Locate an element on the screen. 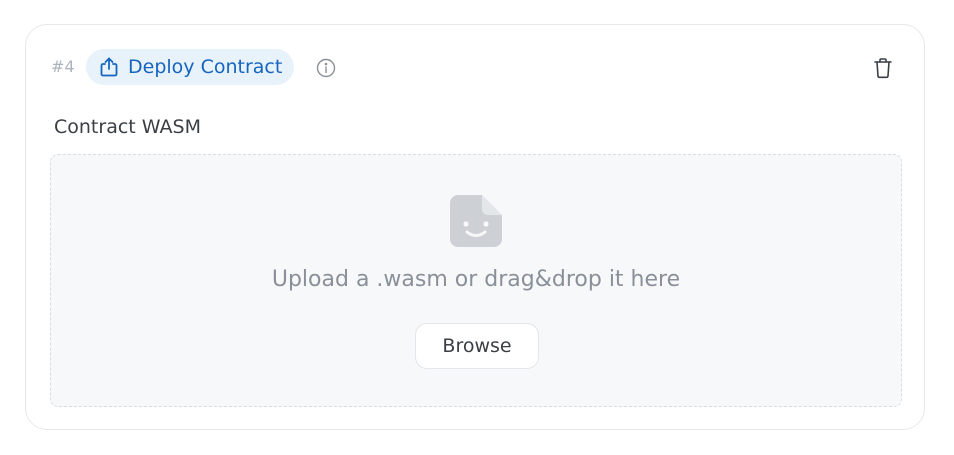 This screenshot has width=954, height=455. step-number: #4 is located at coordinates (63, 66).